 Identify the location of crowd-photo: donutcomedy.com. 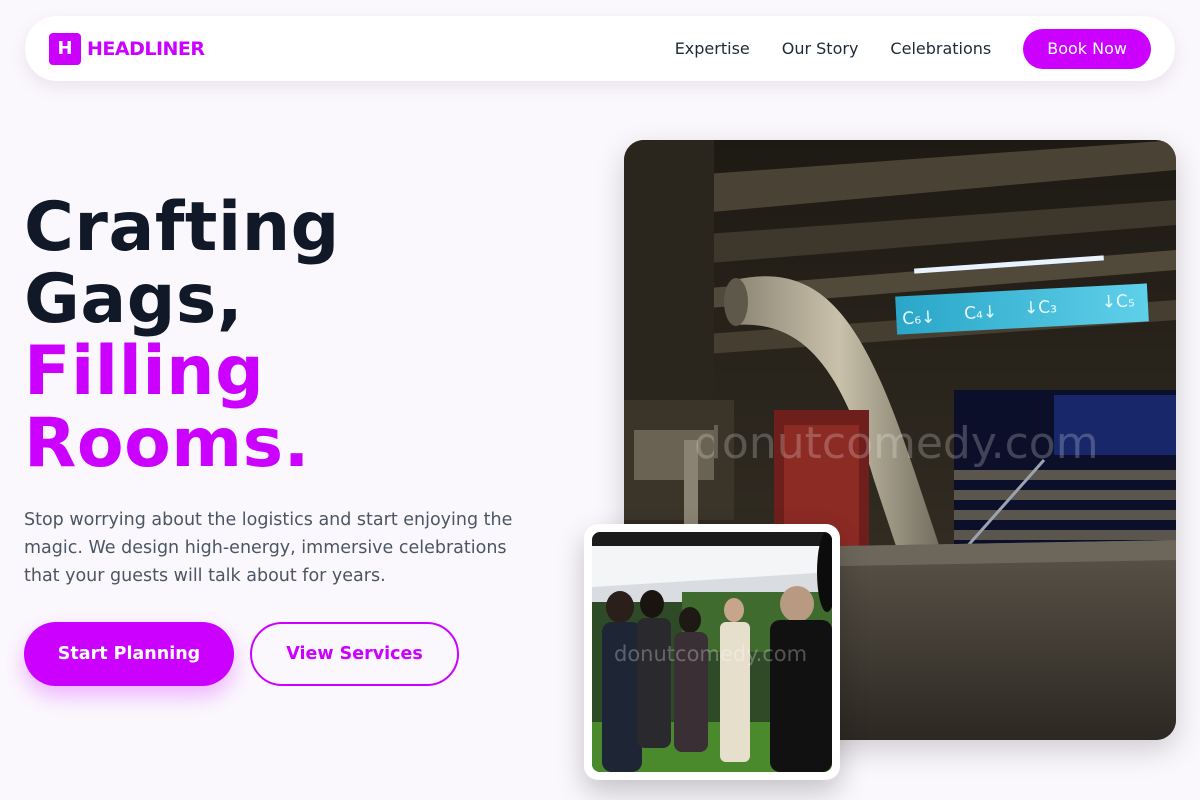
(712, 652).